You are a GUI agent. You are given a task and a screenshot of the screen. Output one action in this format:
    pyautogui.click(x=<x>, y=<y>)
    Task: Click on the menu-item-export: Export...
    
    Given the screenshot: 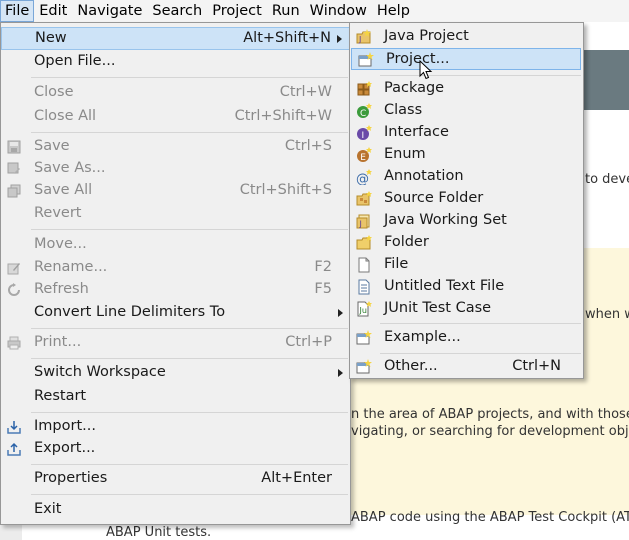 What is the action you would take?
    pyautogui.click(x=175, y=449)
    